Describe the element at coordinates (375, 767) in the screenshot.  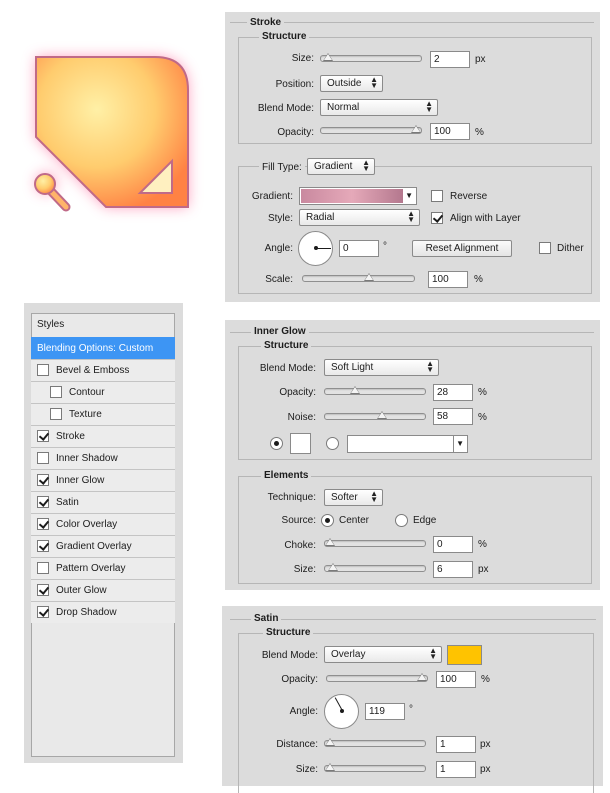
I see `satin-size-slider` at that location.